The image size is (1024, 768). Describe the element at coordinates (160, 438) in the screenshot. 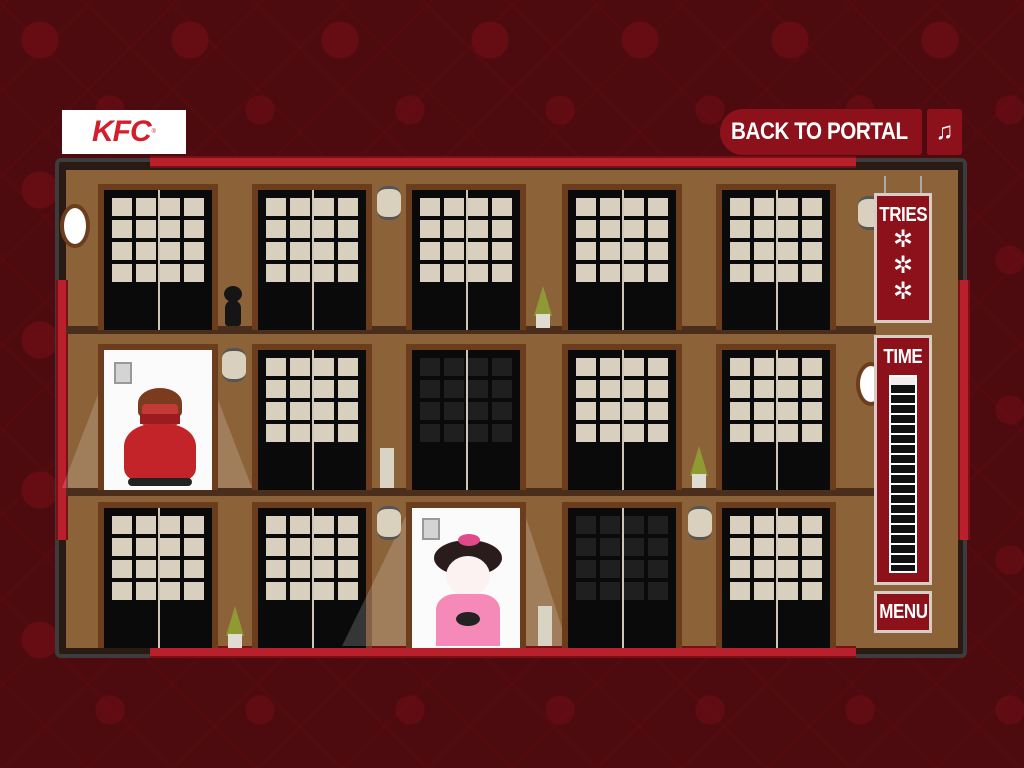

I see `ninja-character` at that location.